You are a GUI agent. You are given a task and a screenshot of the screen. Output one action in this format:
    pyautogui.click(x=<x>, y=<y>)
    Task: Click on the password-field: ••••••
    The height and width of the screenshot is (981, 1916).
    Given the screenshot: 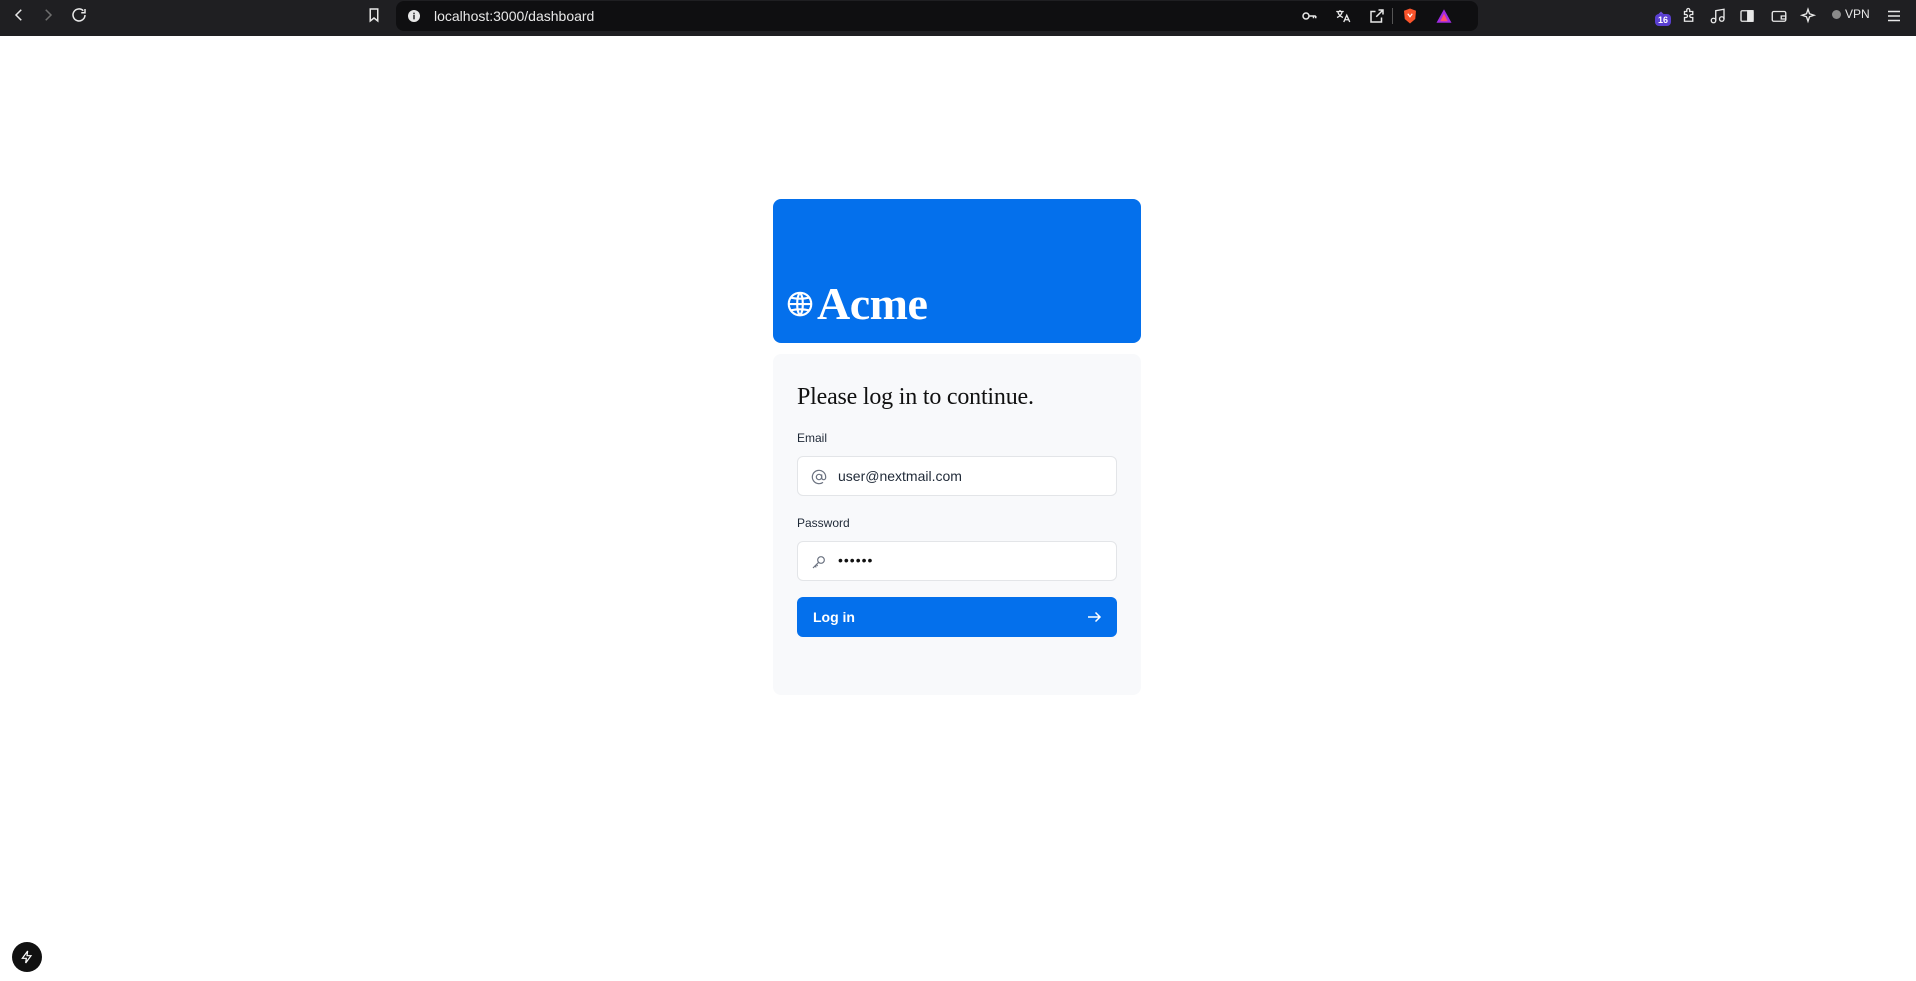 What is the action you would take?
    pyautogui.click(x=957, y=561)
    